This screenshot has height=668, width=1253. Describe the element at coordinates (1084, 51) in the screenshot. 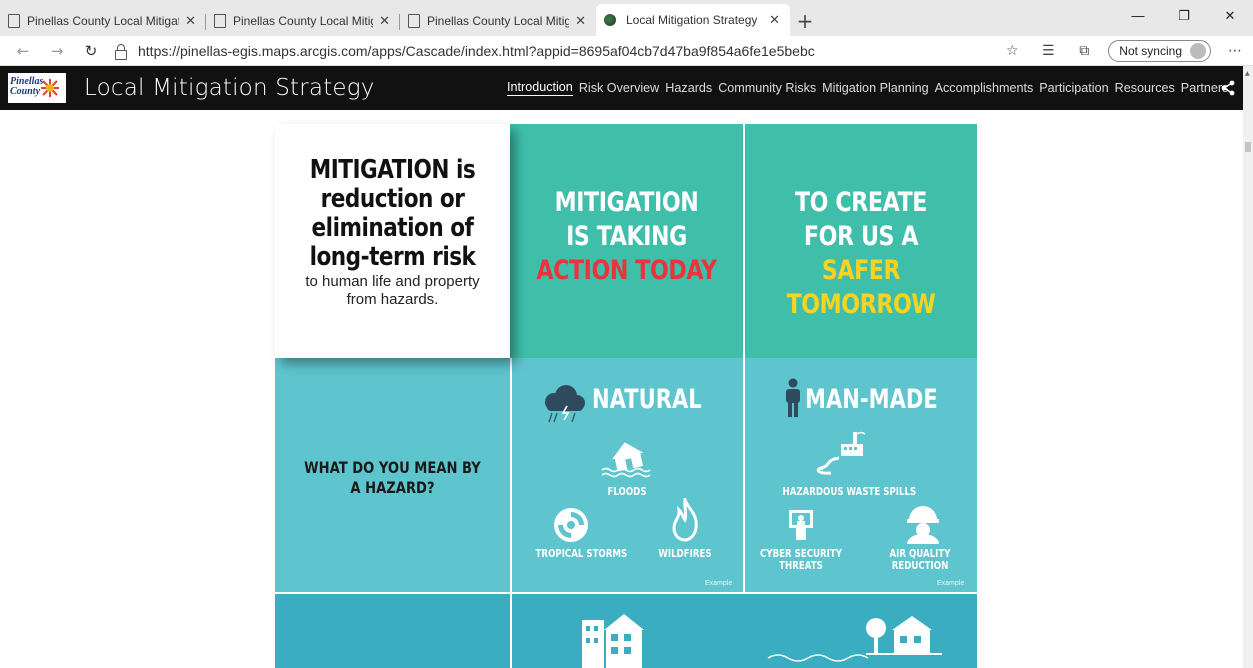

I see `collections-icon: ⧉` at that location.